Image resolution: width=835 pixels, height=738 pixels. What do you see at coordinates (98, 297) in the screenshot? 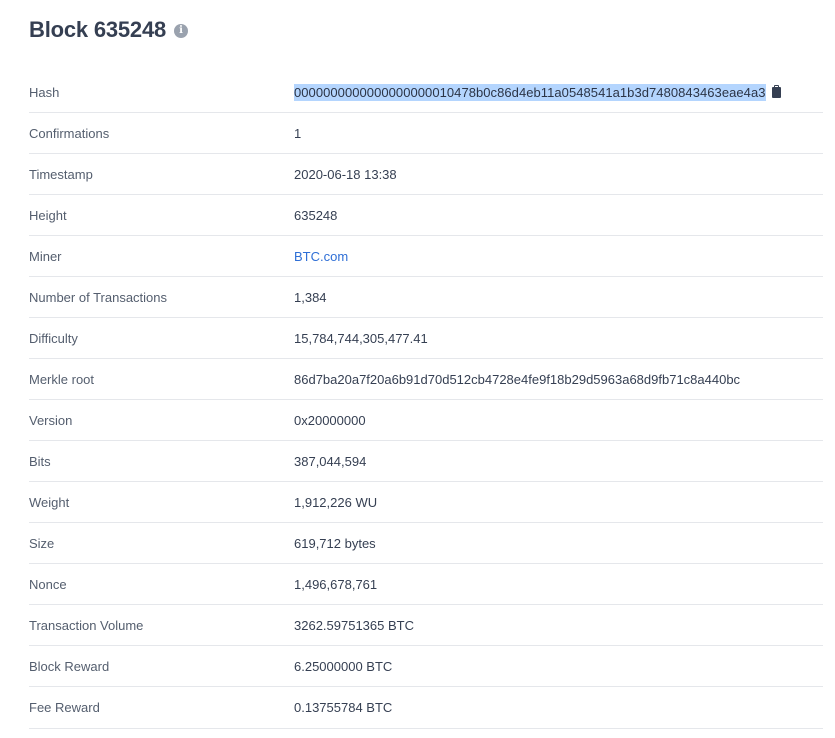
I see `number-of-transactions-label: Number of Transactions` at bounding box center [98, 297].